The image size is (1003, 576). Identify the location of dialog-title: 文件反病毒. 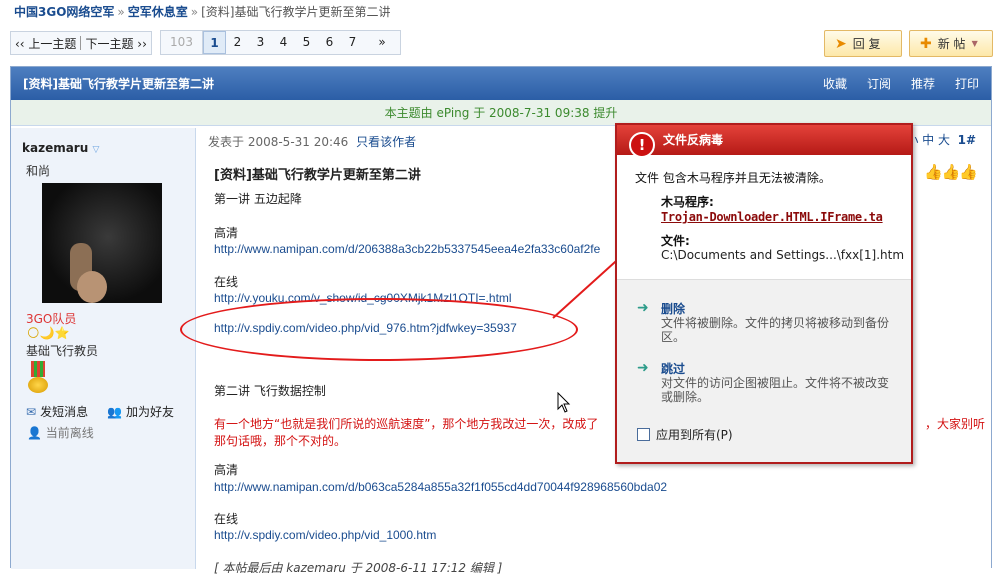
(764, 140).